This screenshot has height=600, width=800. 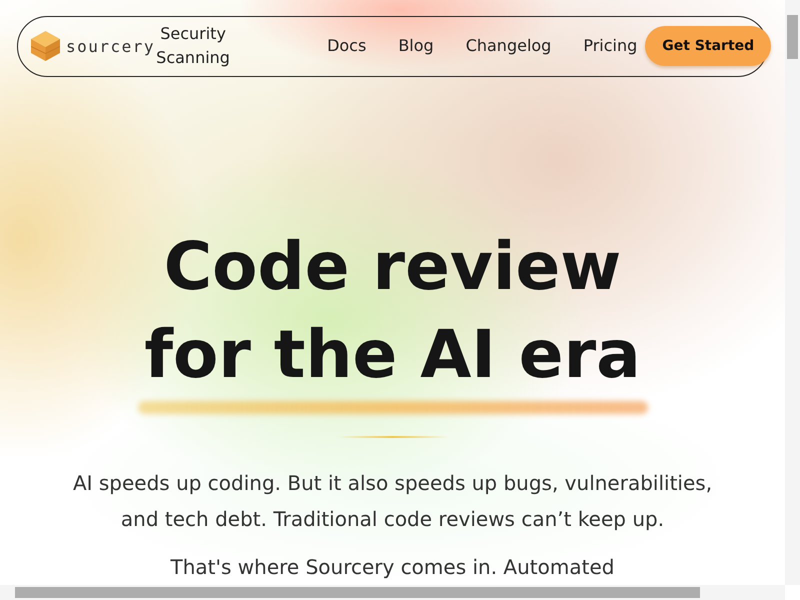 What do you see at coordinates (610, 46) in the screenshot?
I see `nav-link: Pricing` at bounding box center [610, 46].